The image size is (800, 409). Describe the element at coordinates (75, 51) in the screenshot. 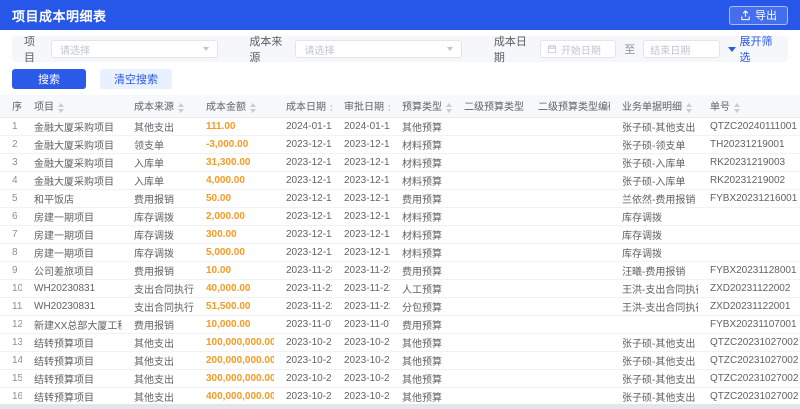

I see `project-select-placeholder: 请选择` at that location.